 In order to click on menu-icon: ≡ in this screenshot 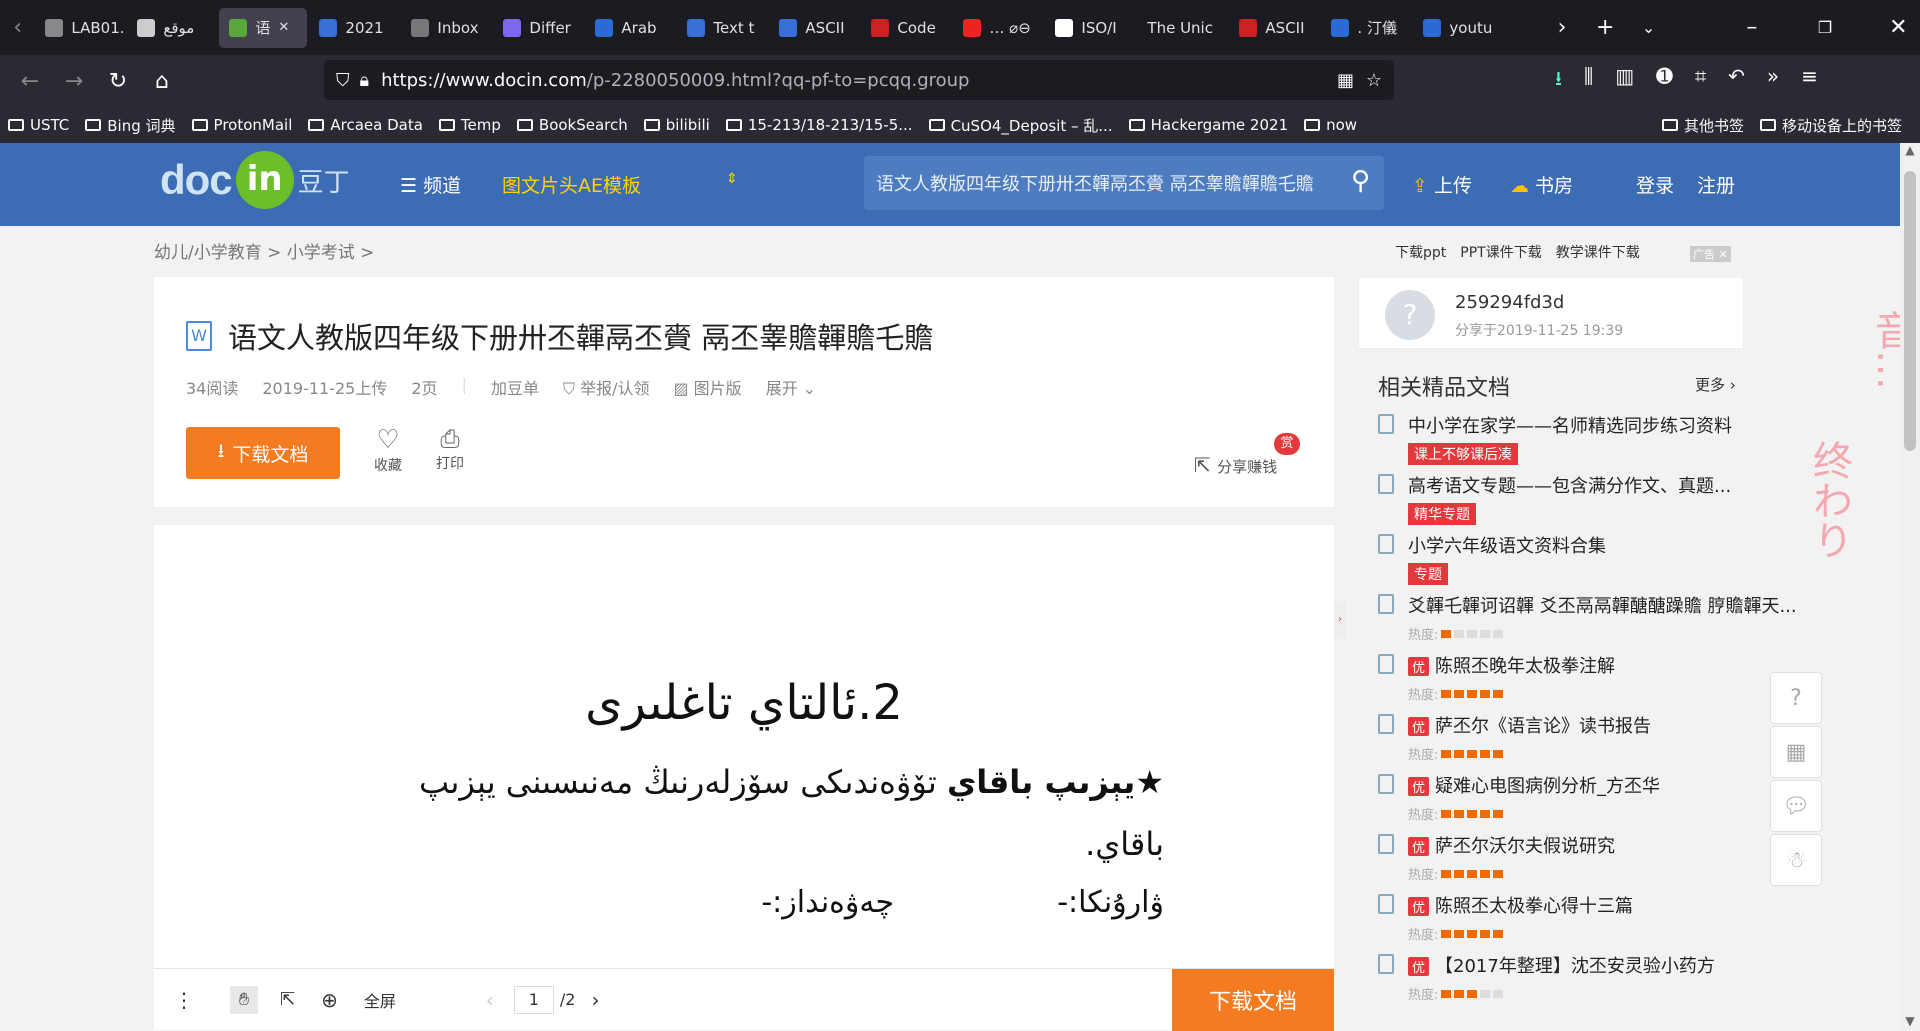, I will do `click(1809, 81)`.